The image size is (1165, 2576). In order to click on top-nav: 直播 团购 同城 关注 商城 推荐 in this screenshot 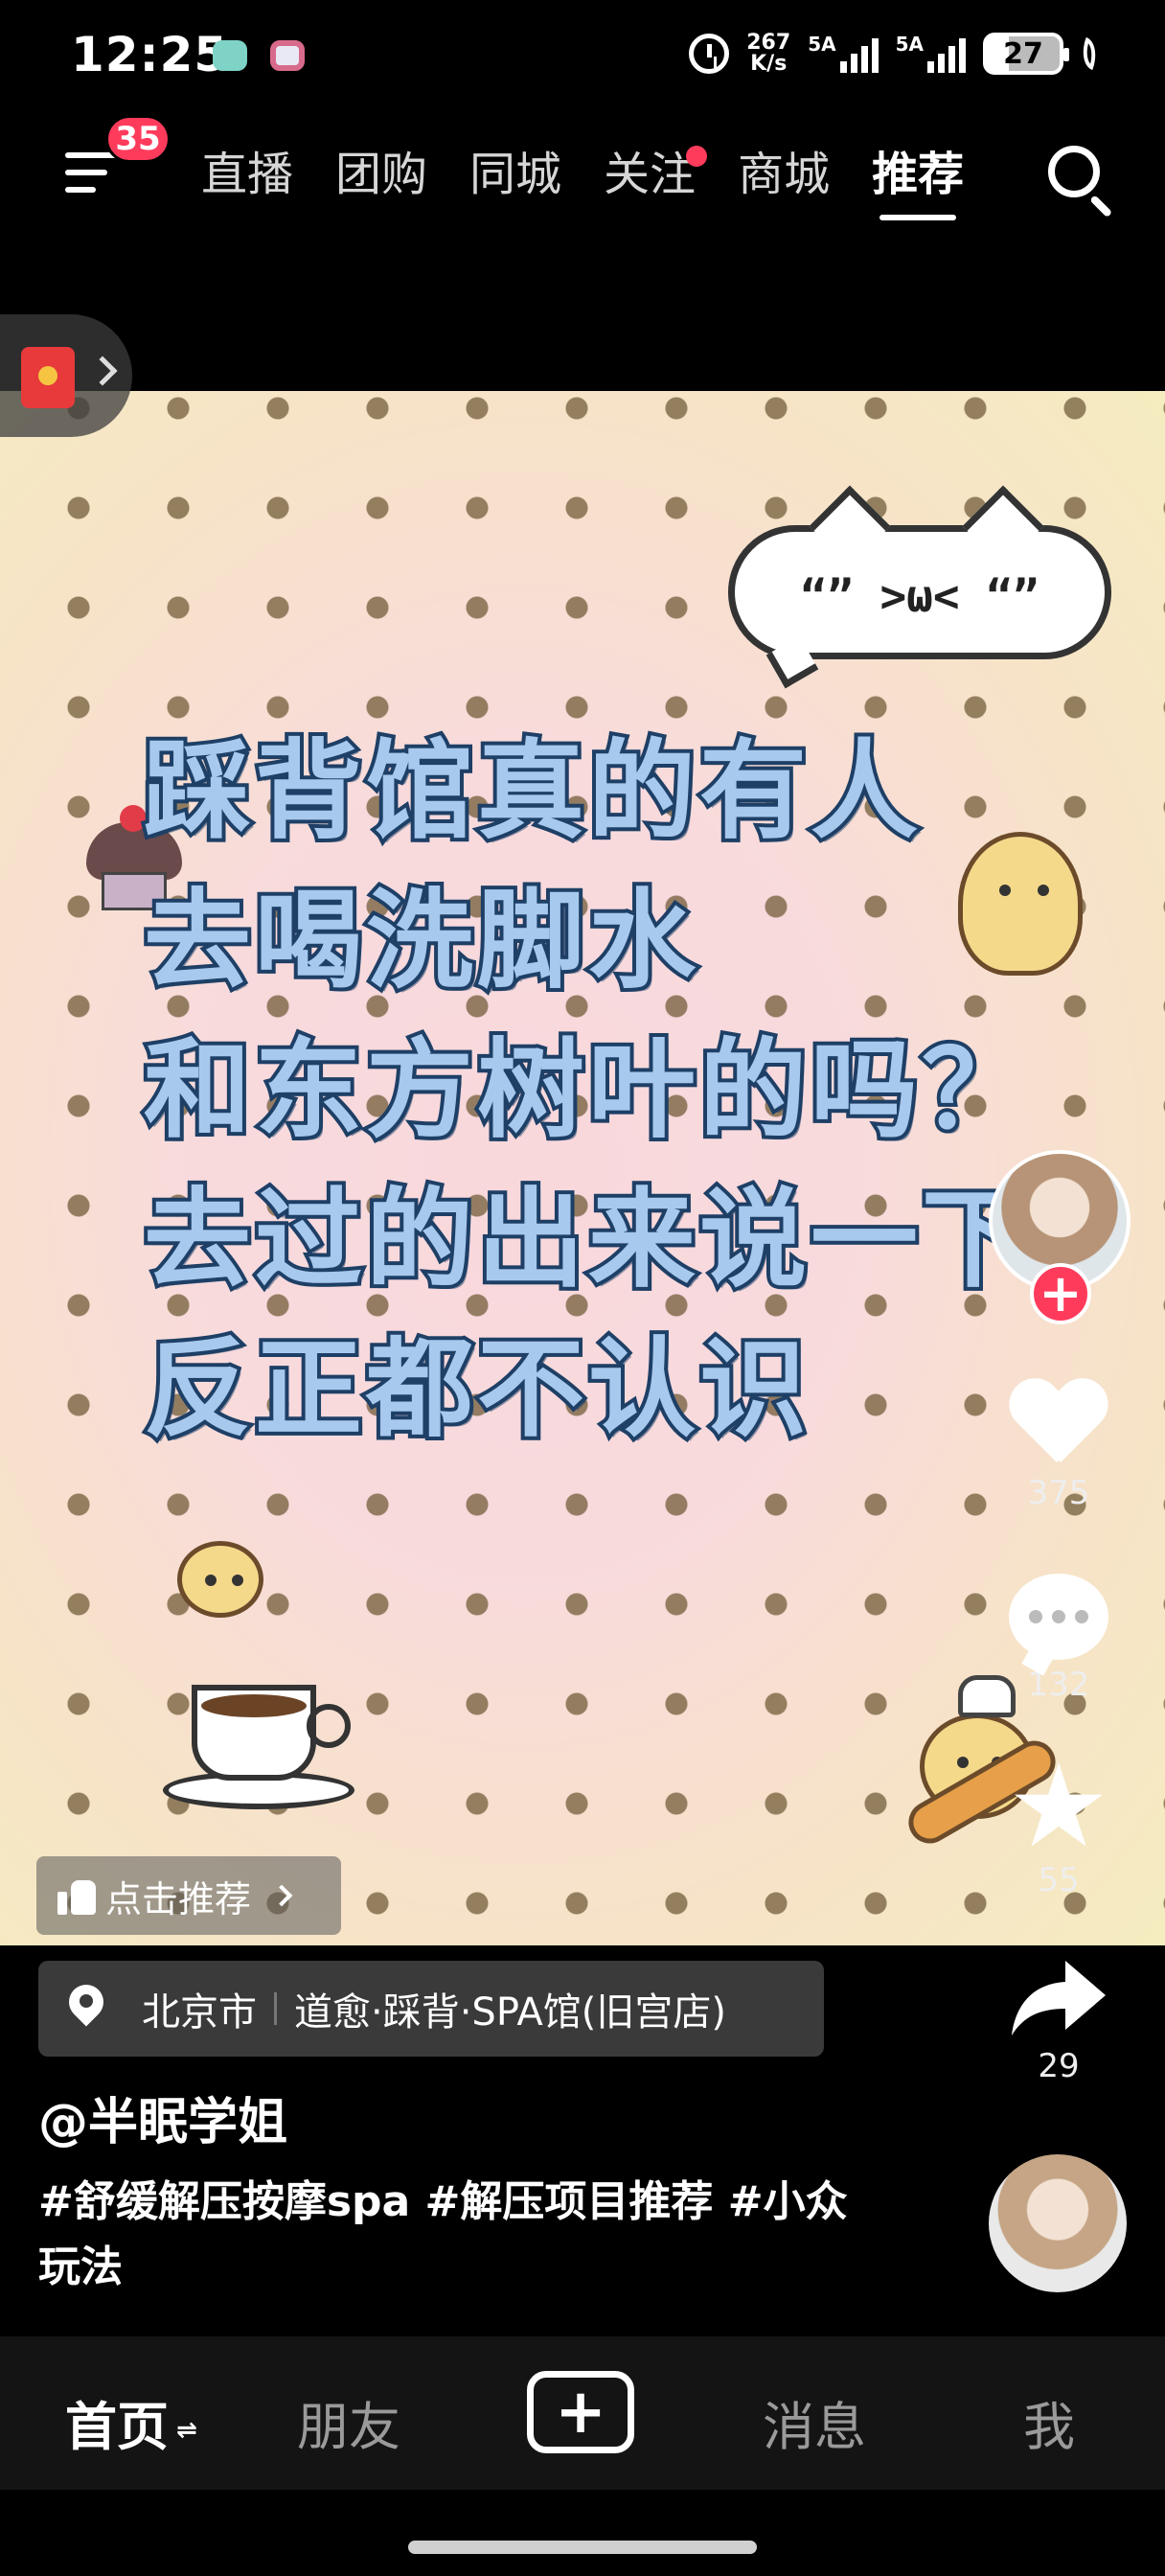, I will do `click(582, 182)`.